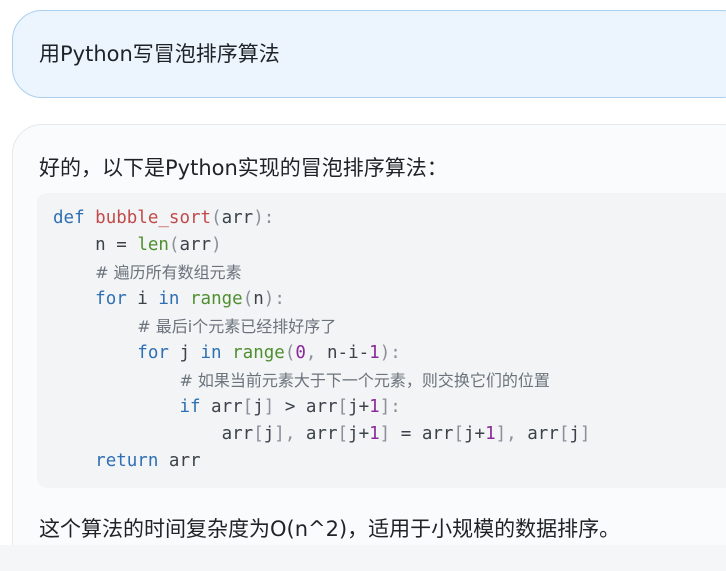 This screenshot has width=726, height=571. What do you see at coordinates (168, 272) in the screenshot?
I see `code-token: # 遍历所有数组元素` at bounding box center [168, 272].